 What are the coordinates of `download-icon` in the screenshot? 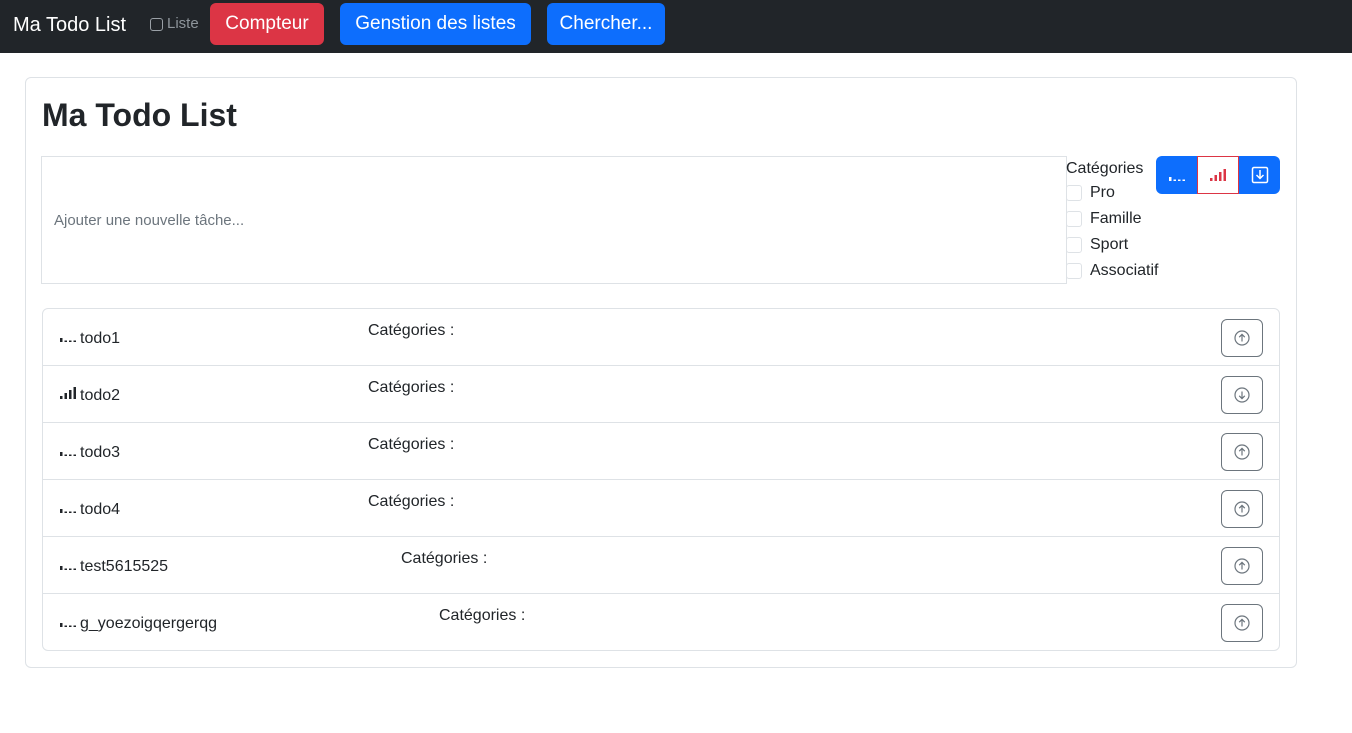 It's located at (1259, 175).